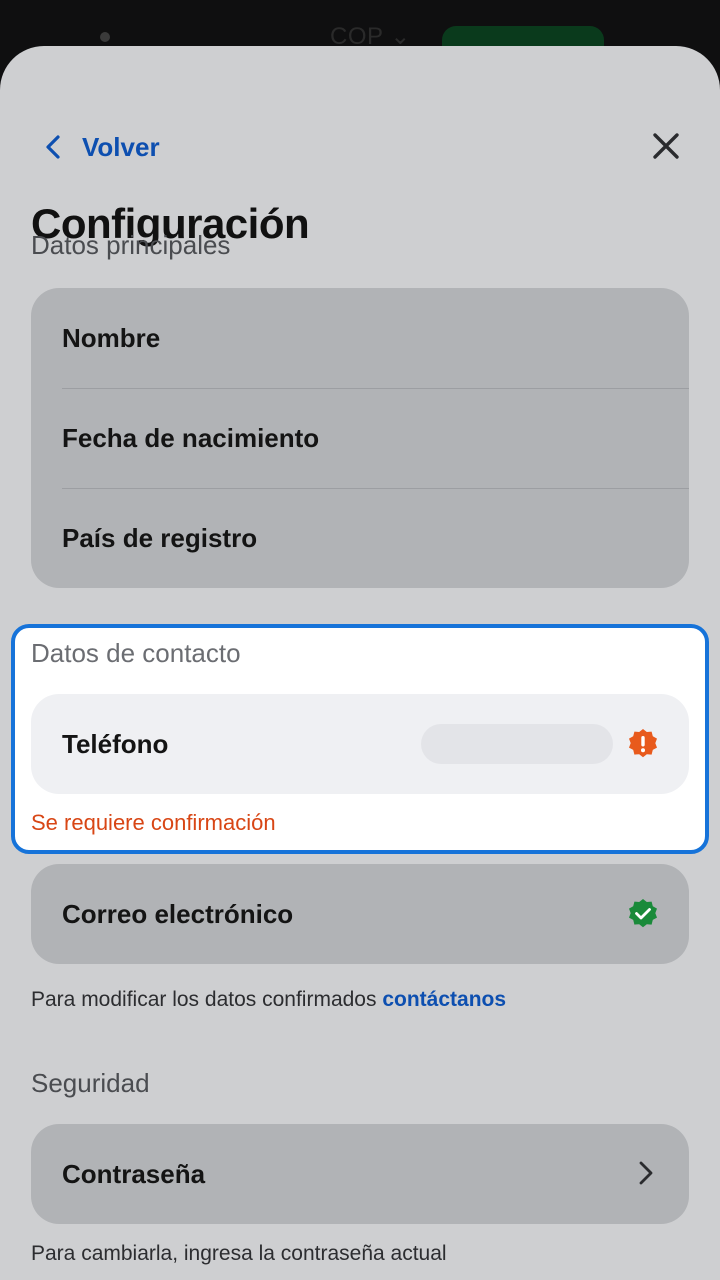  What do you see at coordinates (517, 744) in the screenshot?
I see `phone-value-placeholder` at bounding box center [517, 744].